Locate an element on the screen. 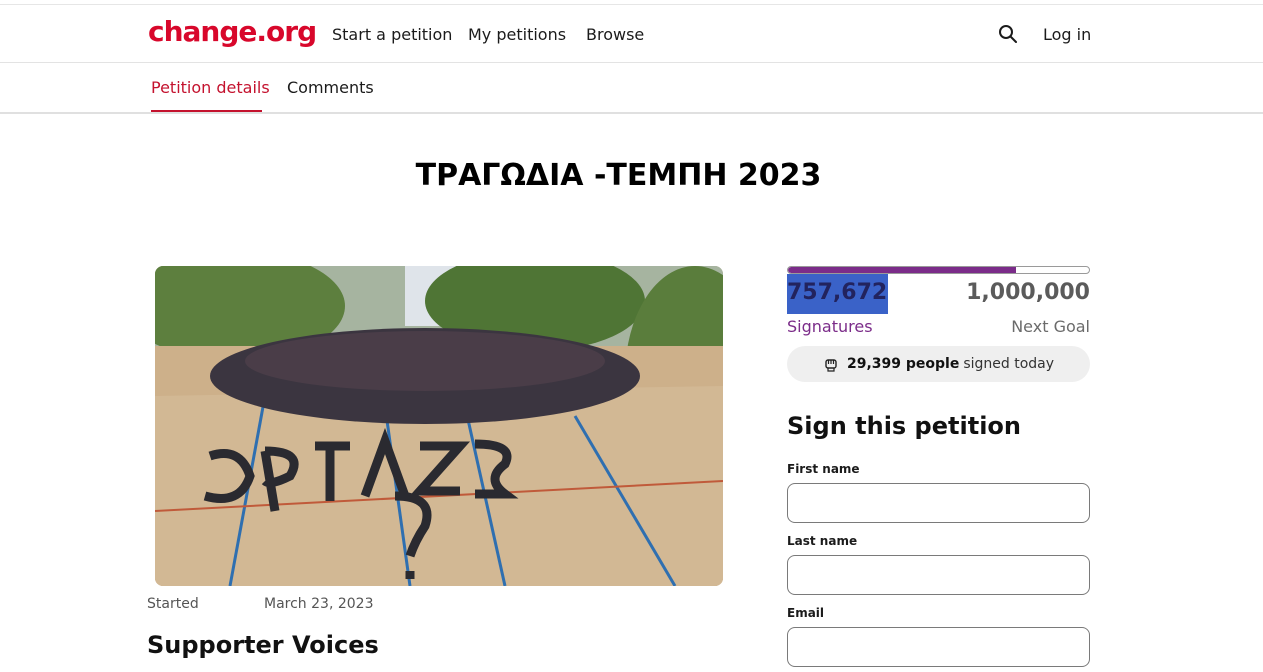 The image size is (1263, 672). raised-fist-icon is located at coordinates (831, 365).